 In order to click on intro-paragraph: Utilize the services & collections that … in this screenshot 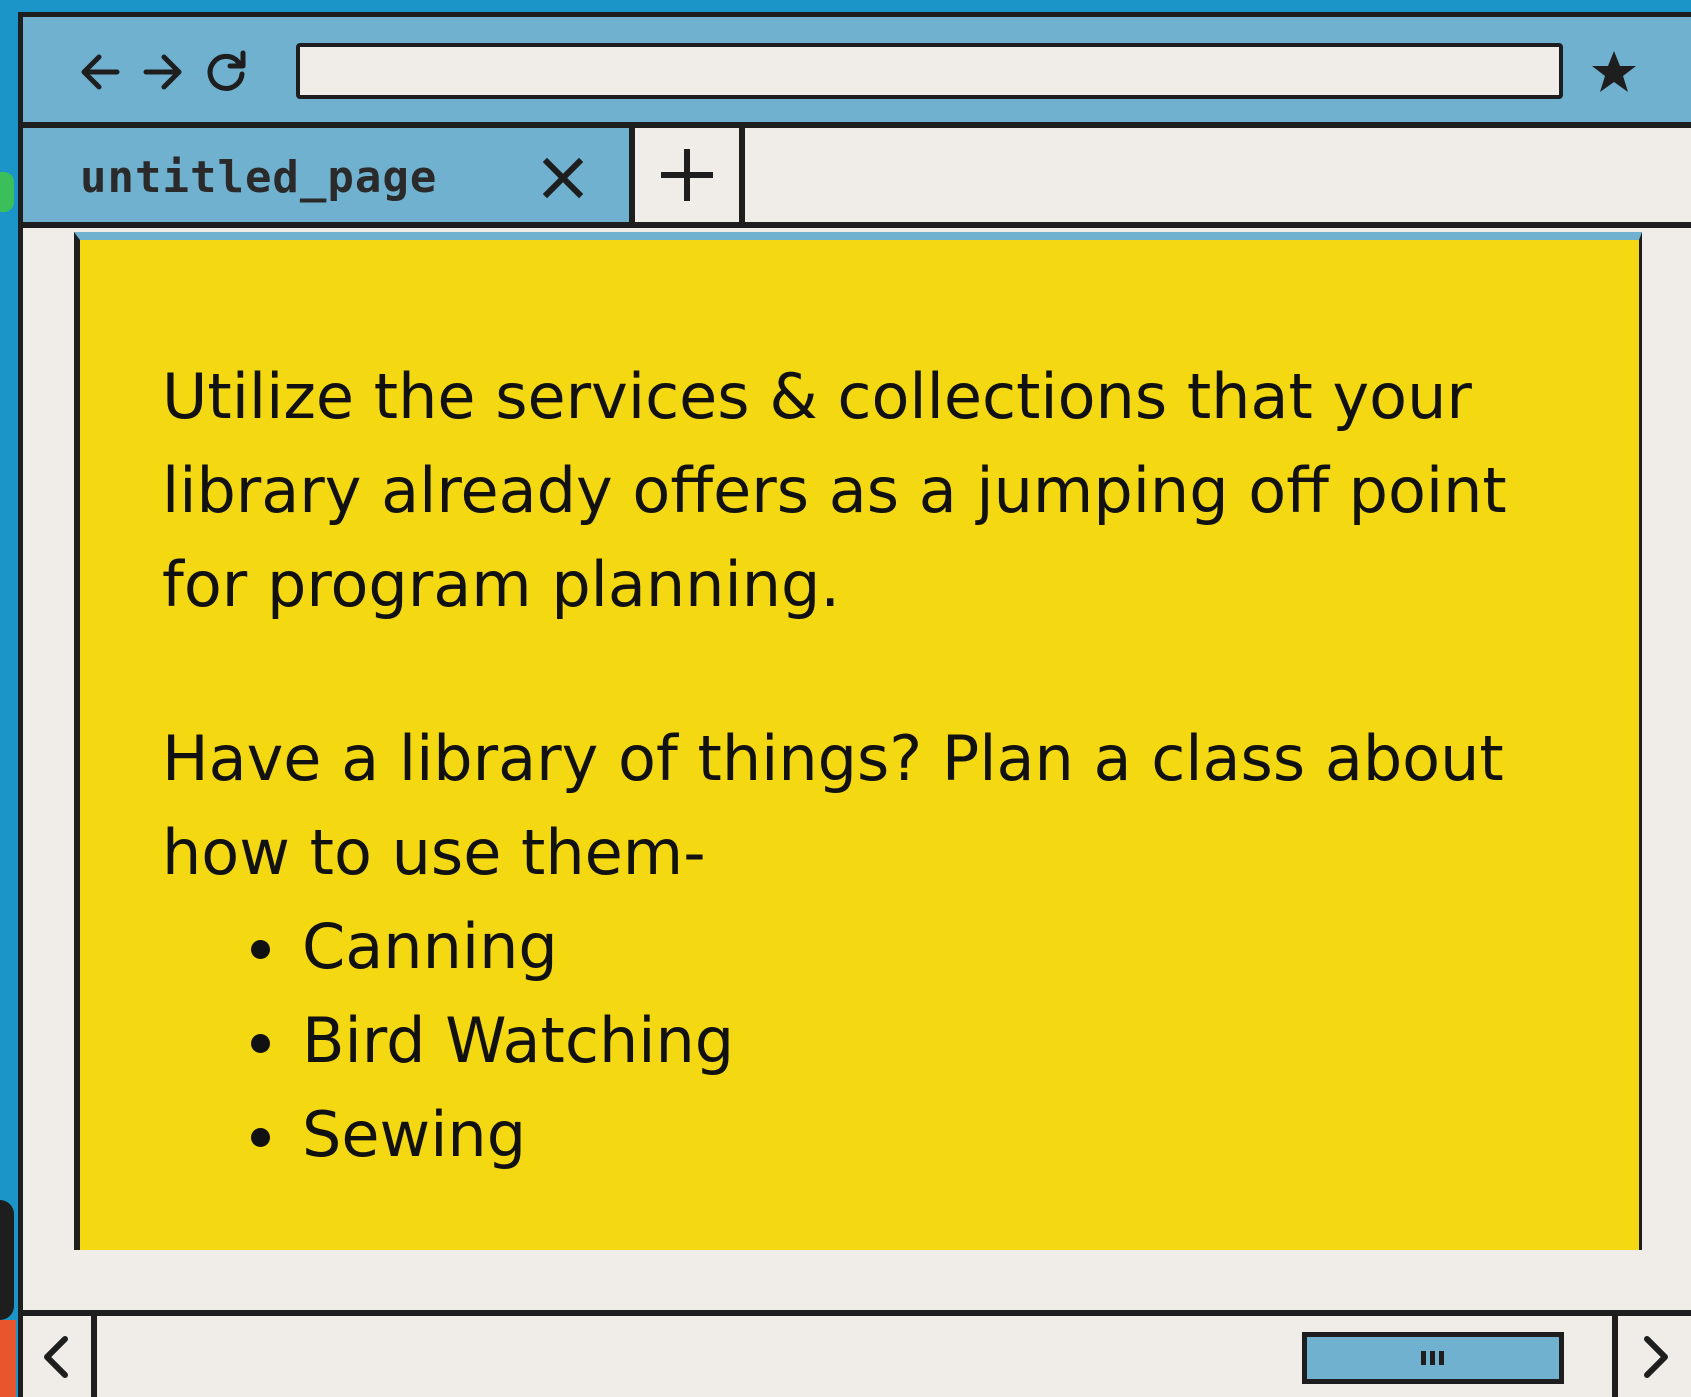, I will do `click(834, 490)`.